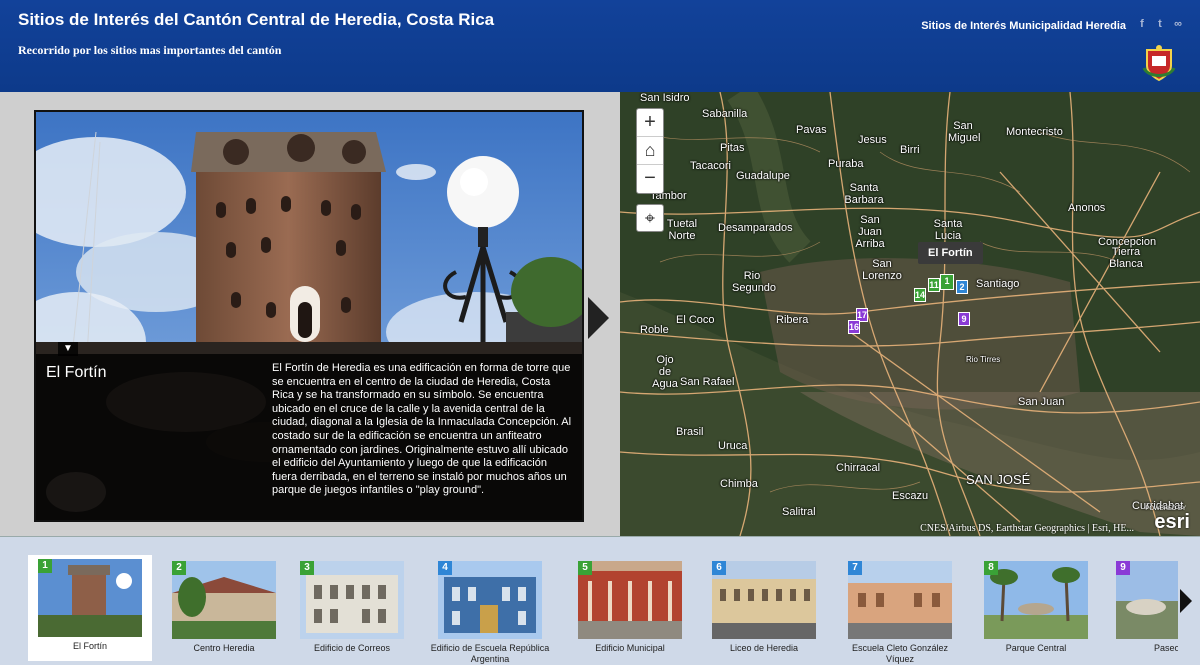 This screenshot has height=665, width=1200. I want to click on map-label: Santiago, so click(998, 284).